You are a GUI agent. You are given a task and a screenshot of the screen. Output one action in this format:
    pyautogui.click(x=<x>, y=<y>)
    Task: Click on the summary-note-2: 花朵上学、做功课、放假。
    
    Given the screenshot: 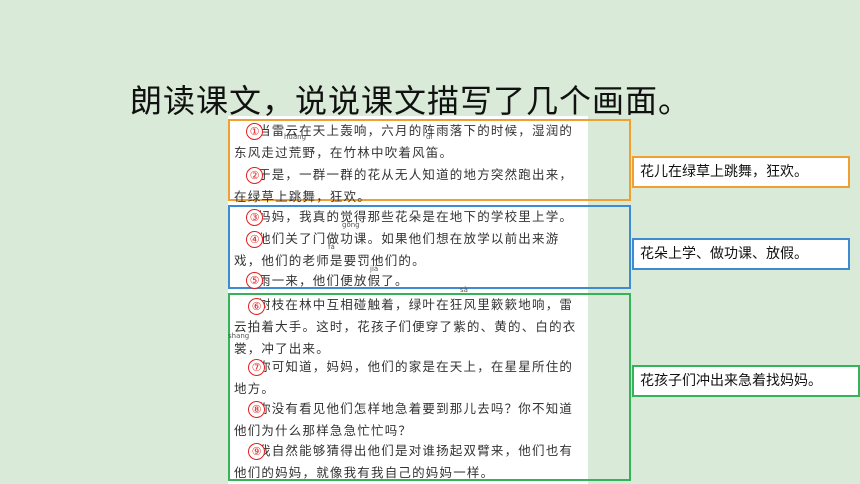 What is the action you would take?
    pyautogui.click(x=741, y=254)
    